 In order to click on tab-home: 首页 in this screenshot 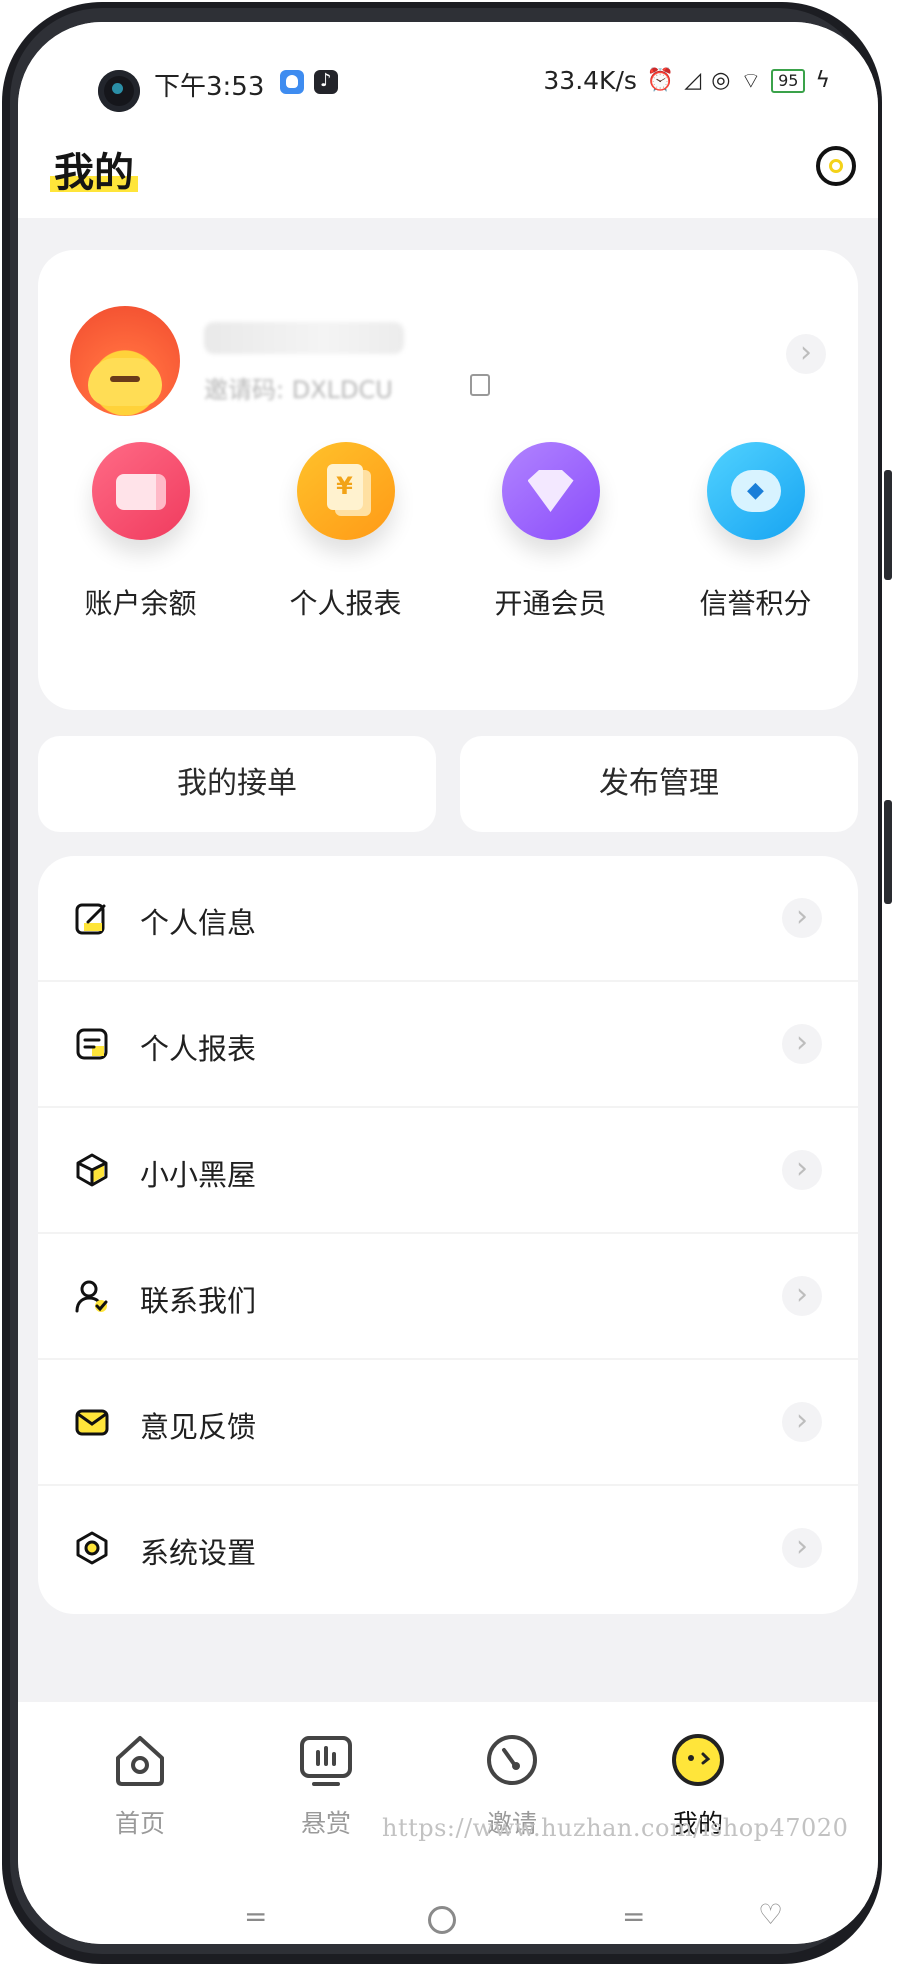, I will do `click(140, 1786)`.